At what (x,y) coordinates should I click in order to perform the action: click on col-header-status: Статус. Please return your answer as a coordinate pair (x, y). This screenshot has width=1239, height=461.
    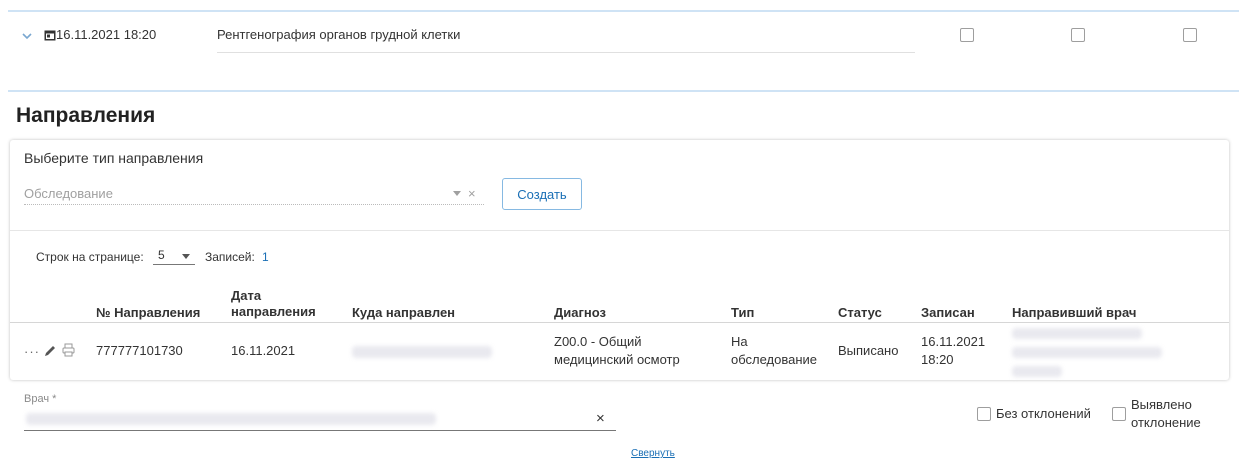
    Looking at the image, I should click on (860, 312).